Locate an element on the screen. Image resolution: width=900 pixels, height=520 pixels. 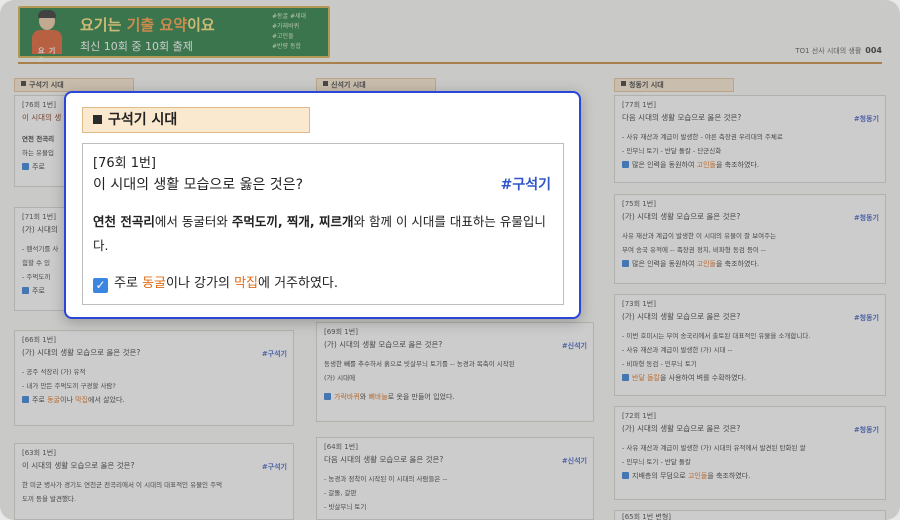
mascot-avatar: 요 기 요 is located at coordinates (47, 37).